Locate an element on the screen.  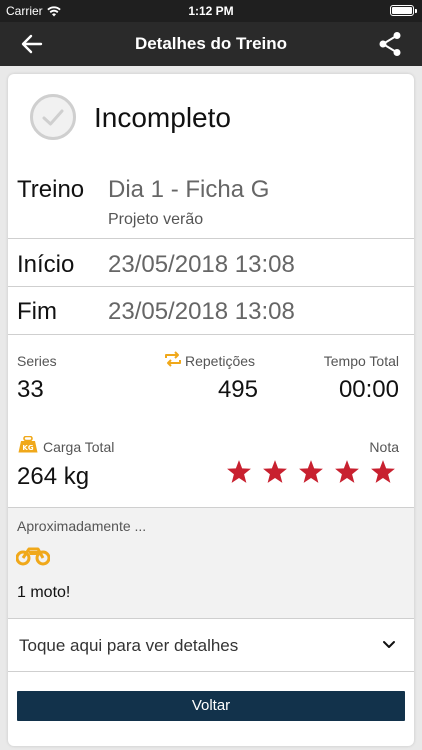
status-check-icon is located at coordinates (53, 117).